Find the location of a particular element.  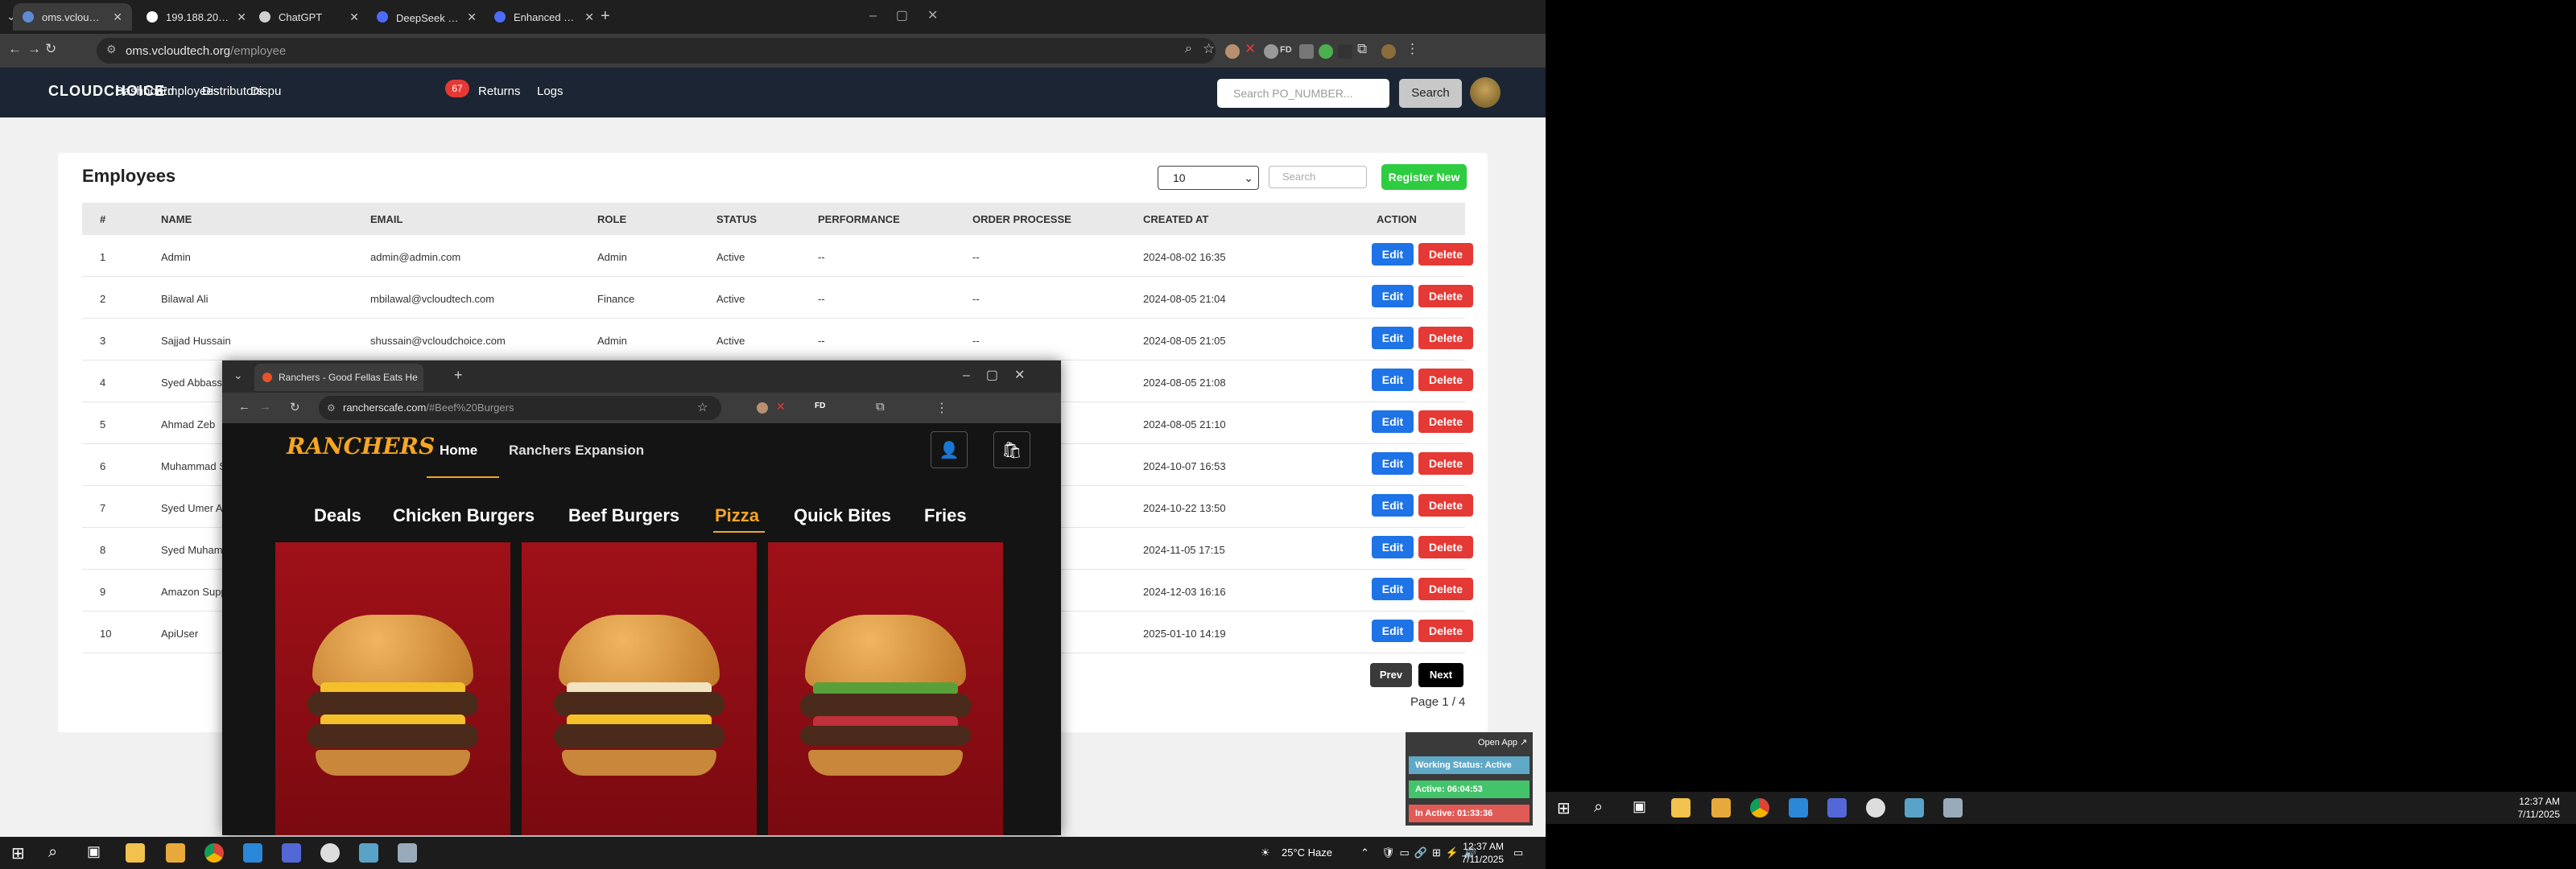

prev-page-button: Prev is located at coordinates (1391, 675).